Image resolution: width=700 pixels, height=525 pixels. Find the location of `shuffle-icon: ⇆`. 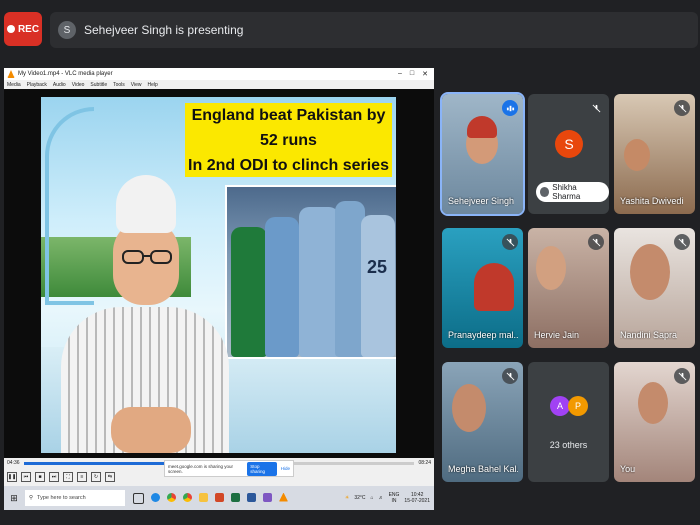

shuffle-icon: ⇆ is located at coordinates (110, 477).